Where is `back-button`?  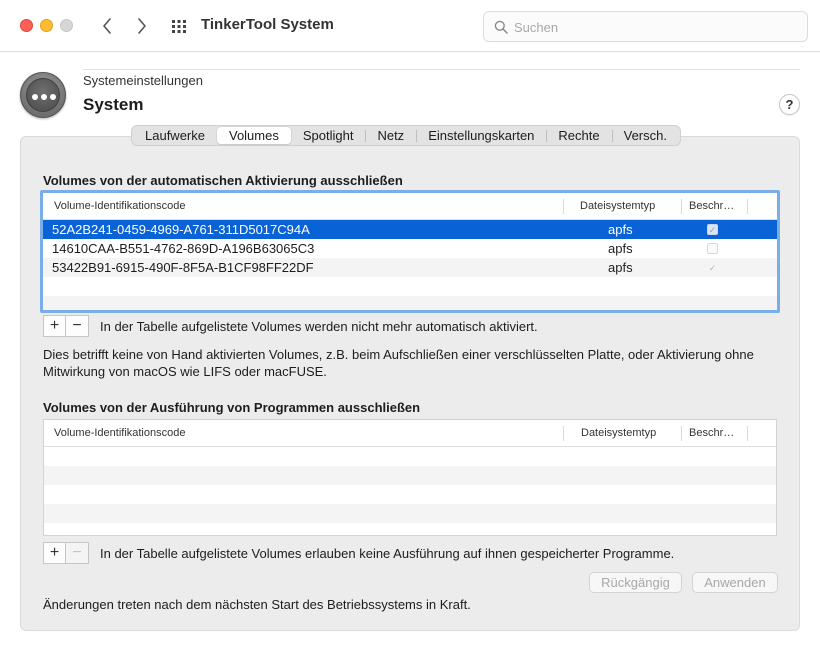 back-button is located at coordinates (107, 26).